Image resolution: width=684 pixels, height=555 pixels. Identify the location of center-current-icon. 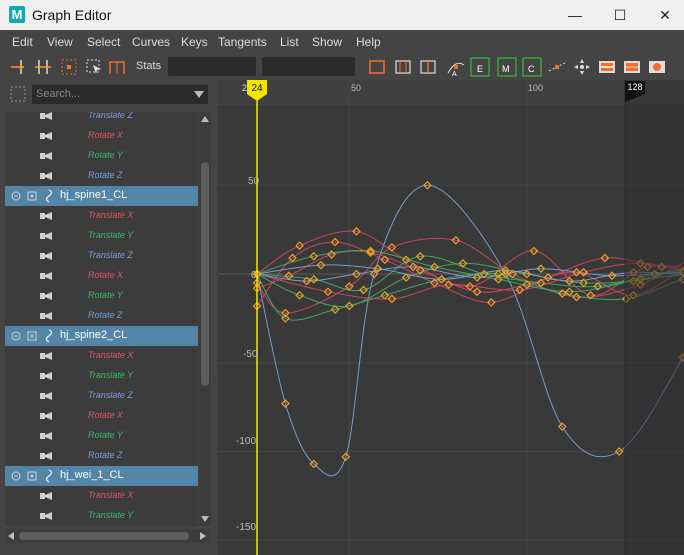
(428, 67).